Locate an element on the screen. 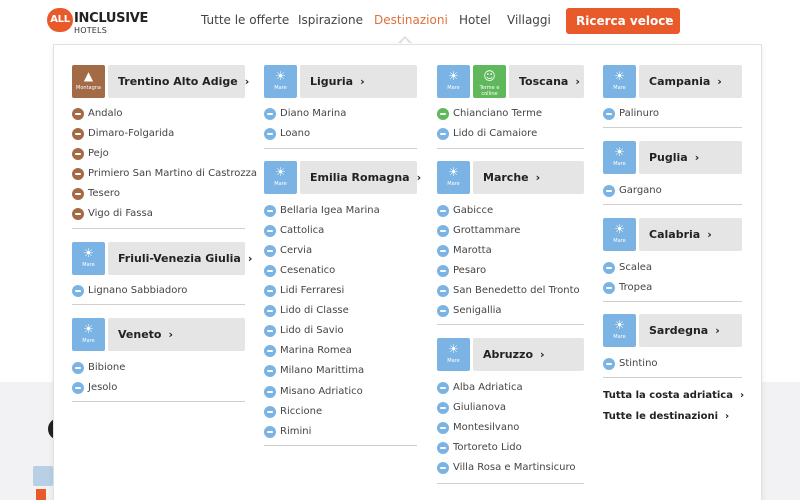 The image size is (800, 500). nav-villaggi: Villaggi is located at coordinates (529, 20).